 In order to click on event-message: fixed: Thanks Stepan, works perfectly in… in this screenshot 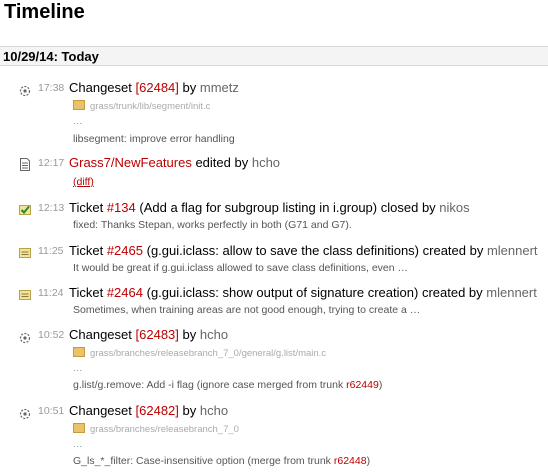, I will do `click(212, 225)`.